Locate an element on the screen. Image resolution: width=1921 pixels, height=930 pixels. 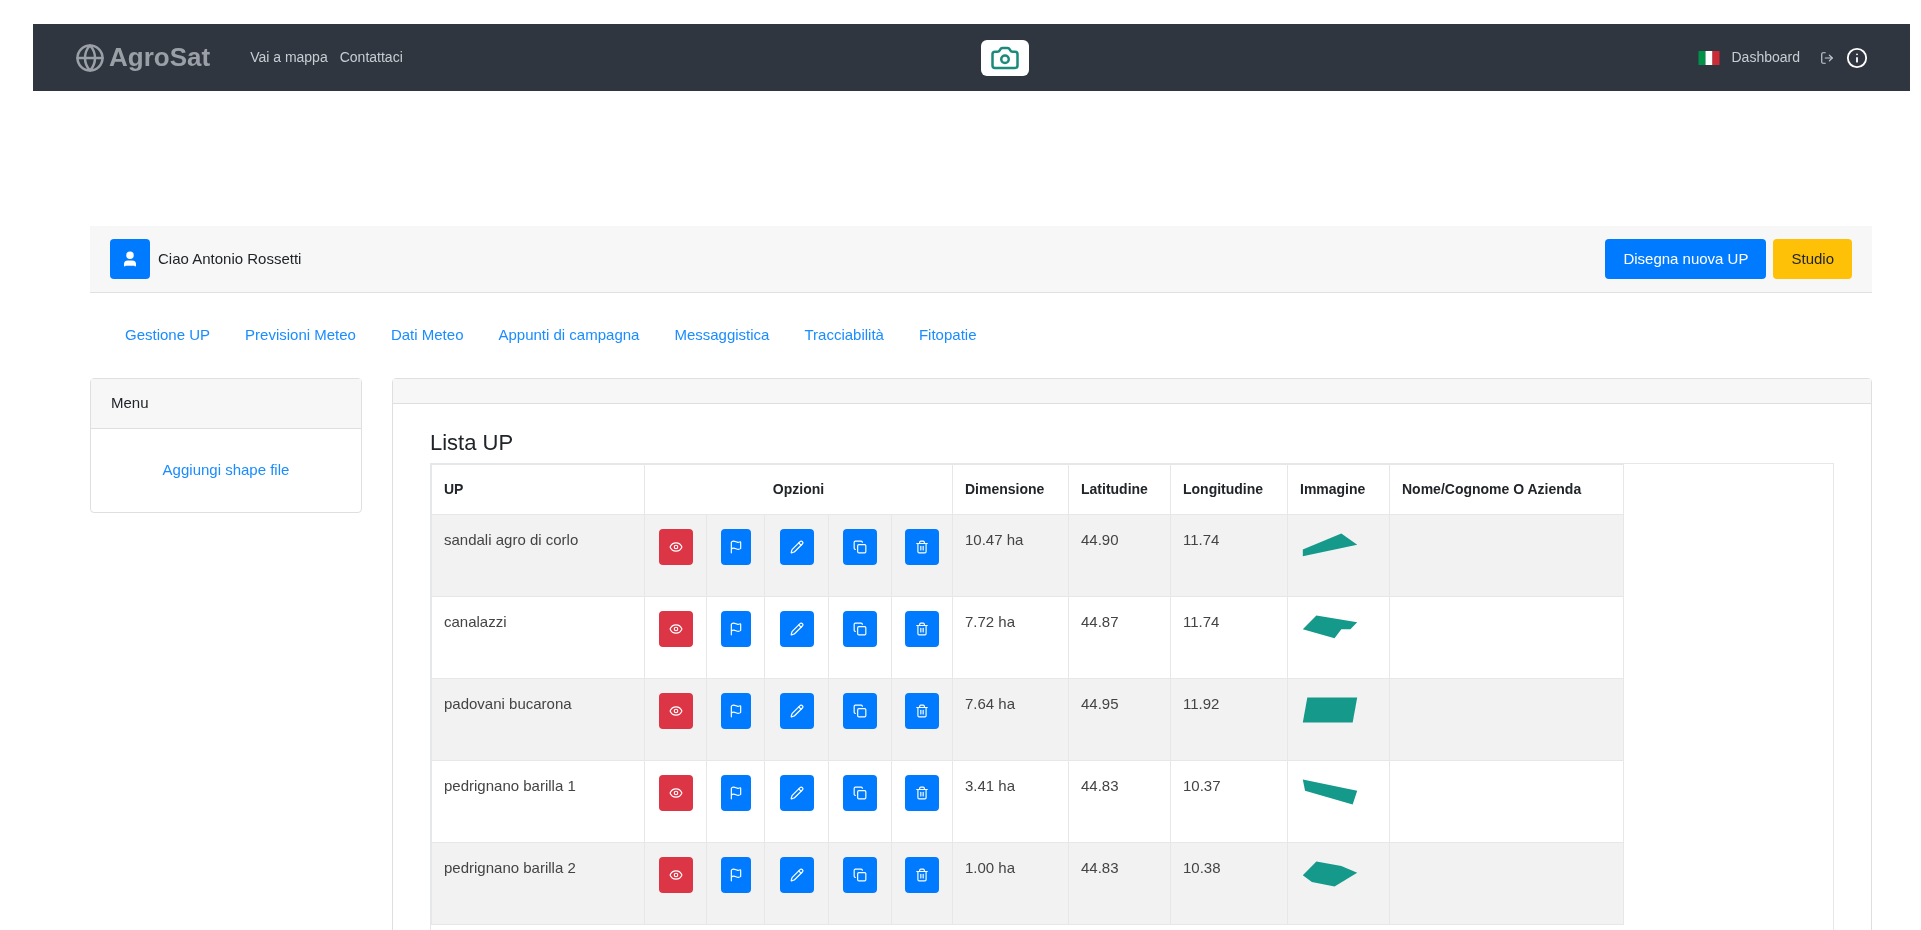
column-header: Nome/Cognome O Azienda is located at coordinates (1506, 489).